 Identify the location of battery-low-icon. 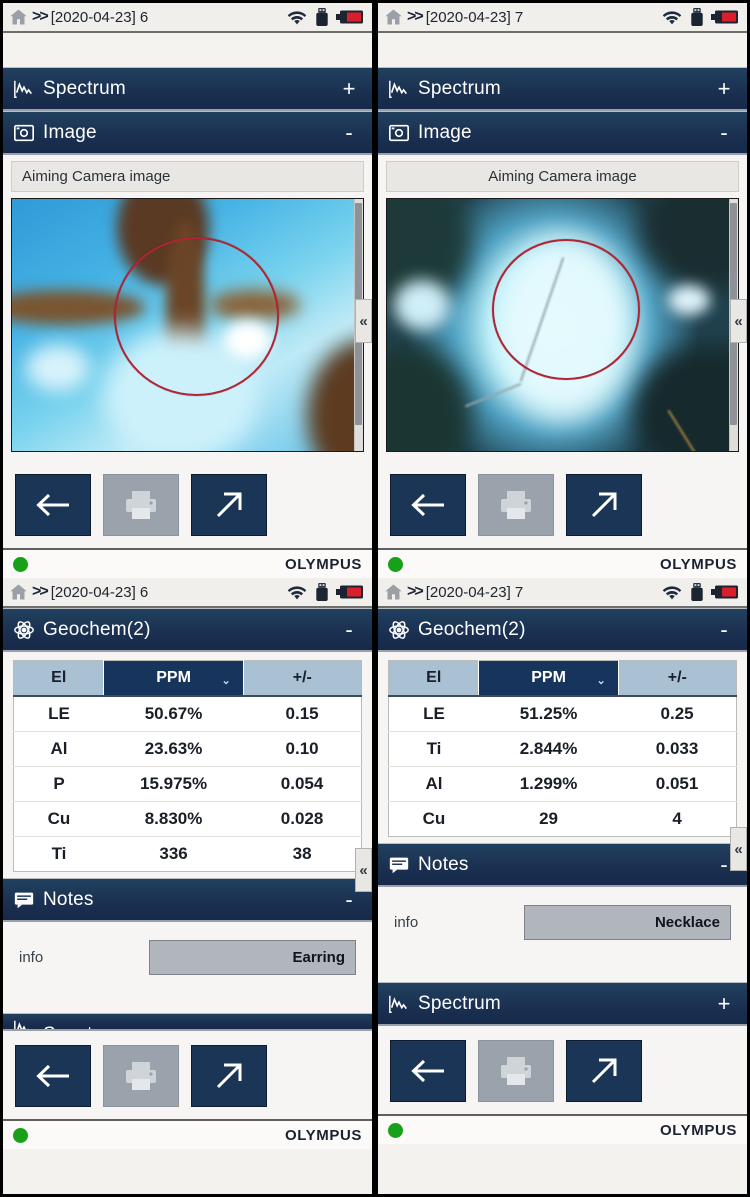
(724, 592).